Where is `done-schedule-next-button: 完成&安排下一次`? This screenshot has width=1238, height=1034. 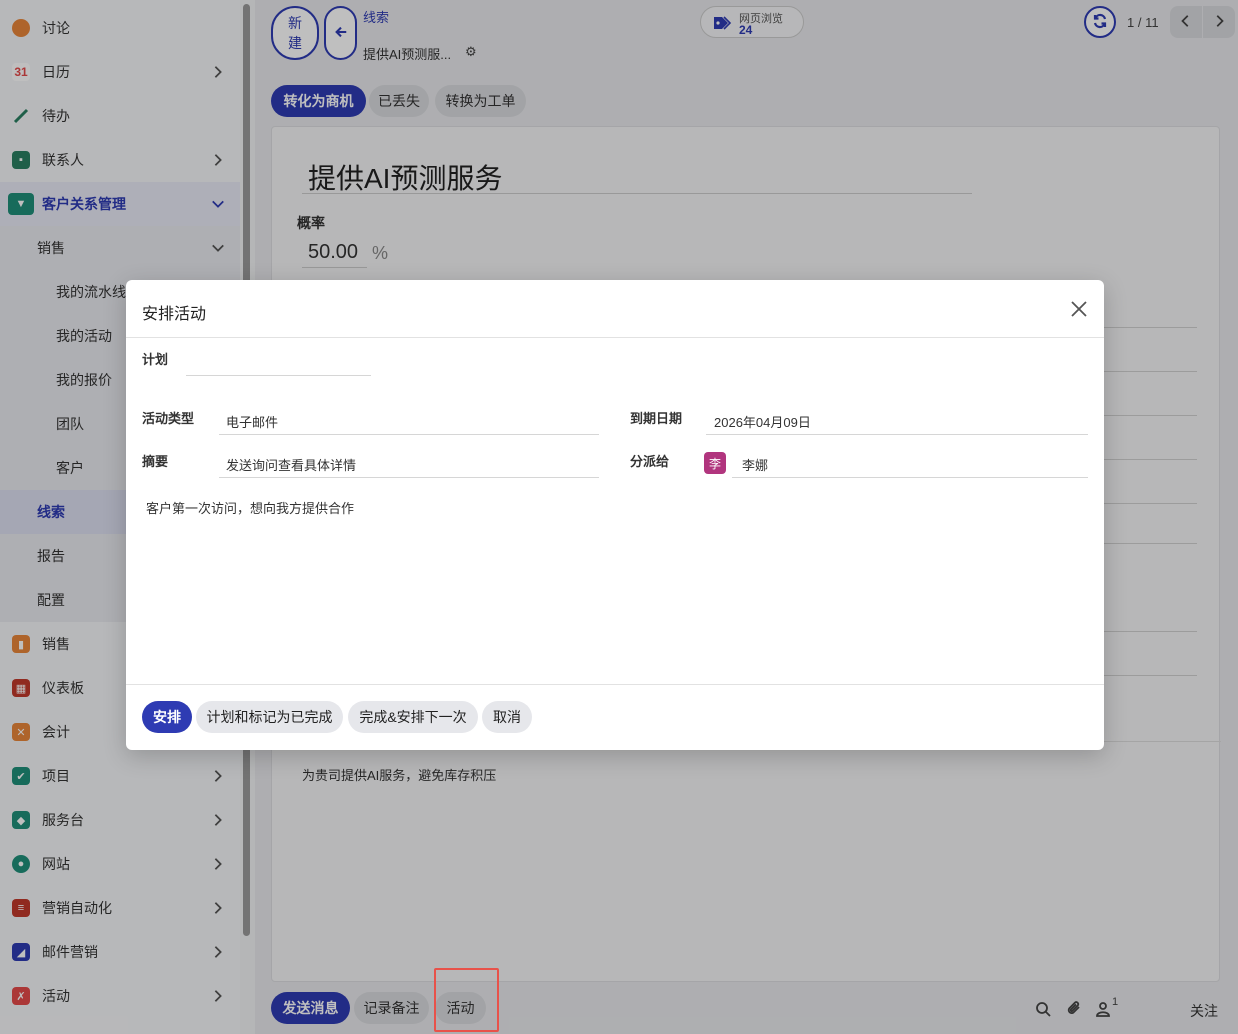 done-schedule-next-button: 完成&安排下一次 is located at coordinates (413, 717).